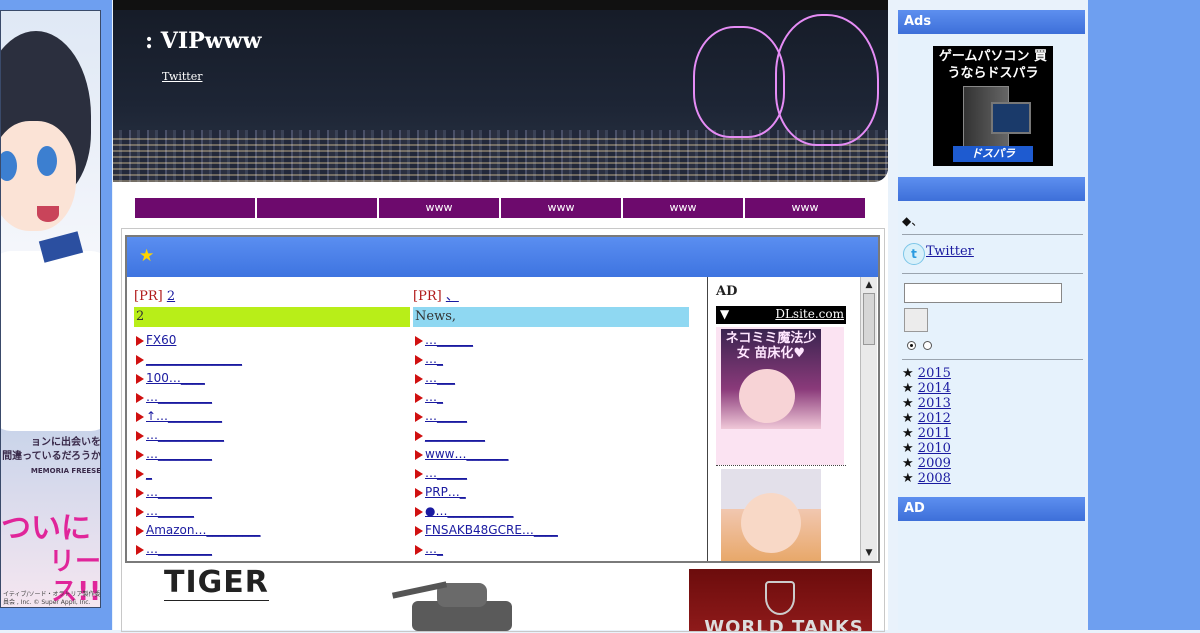 The height and width of the screenshot is (633, 1200). What do you see at coordinates (1011, 118) in the screenshot?
I see `monitor-icon` at bounding box center [1011, 118].